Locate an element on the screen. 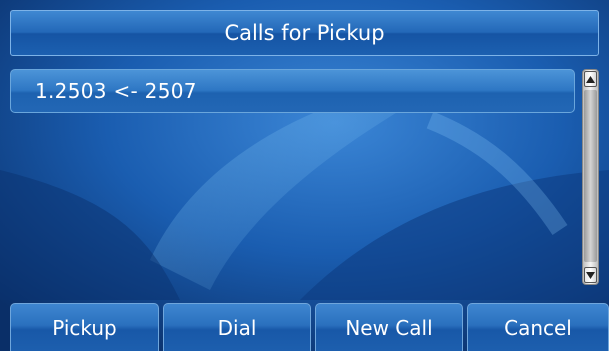 The height and width of the screenshot is (351, 609). triangle-up-icon is located at coordinates (590, 79).